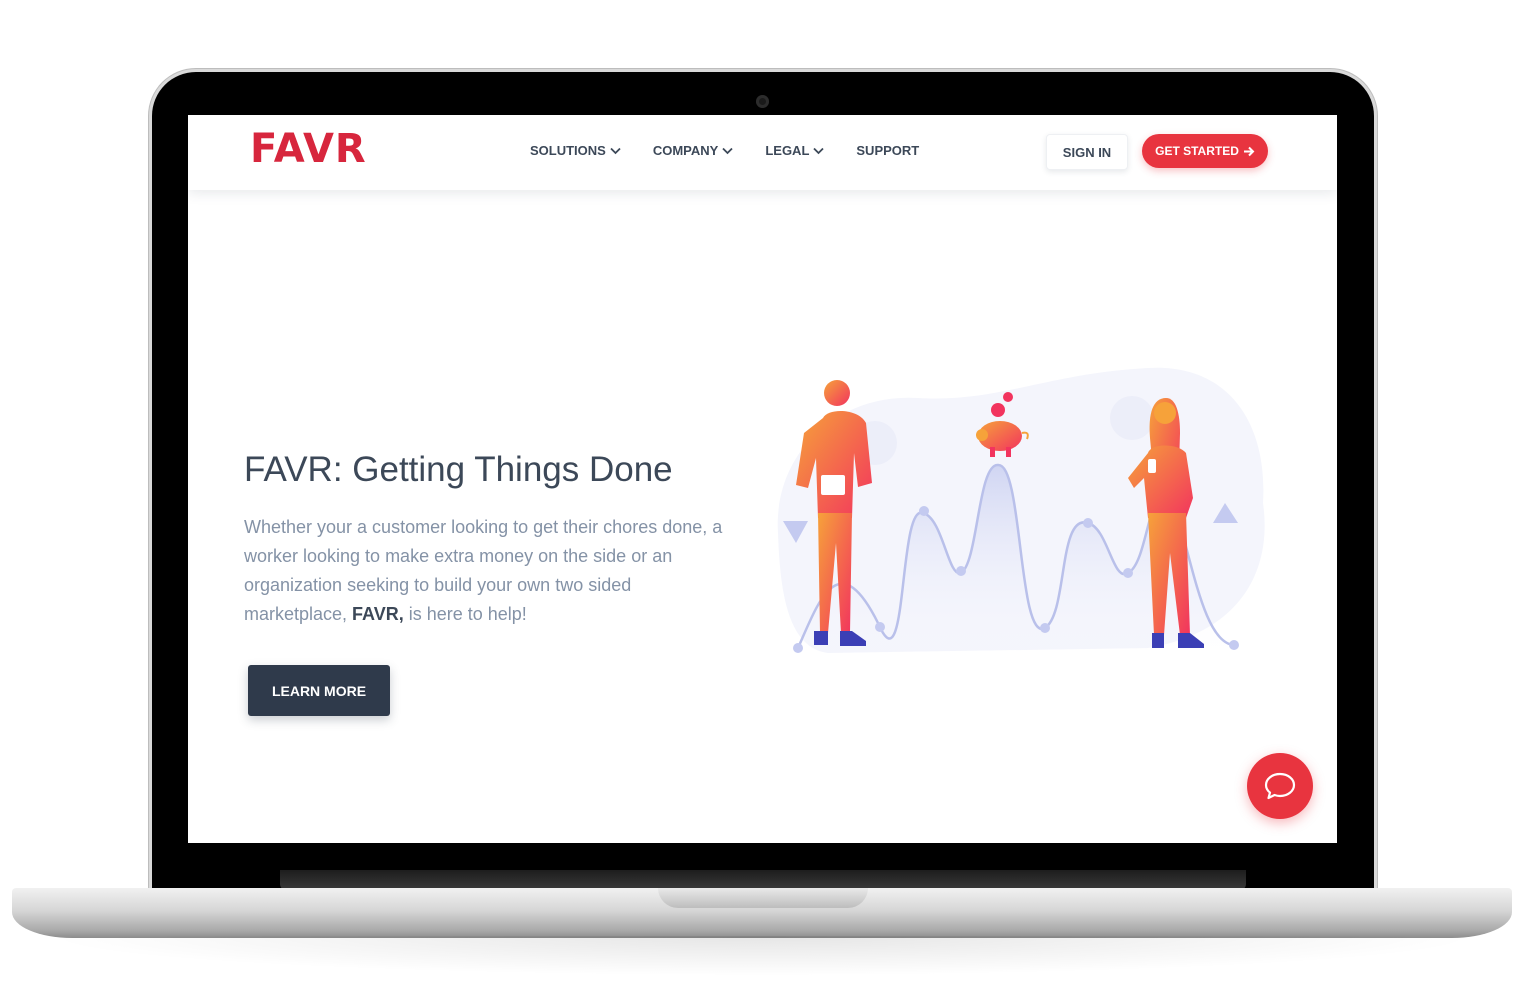 Image resolution: width=1525 pixels, height=1000 pixels. I want to click on learn-more-button: LEARN MORE, so click(319, 690).